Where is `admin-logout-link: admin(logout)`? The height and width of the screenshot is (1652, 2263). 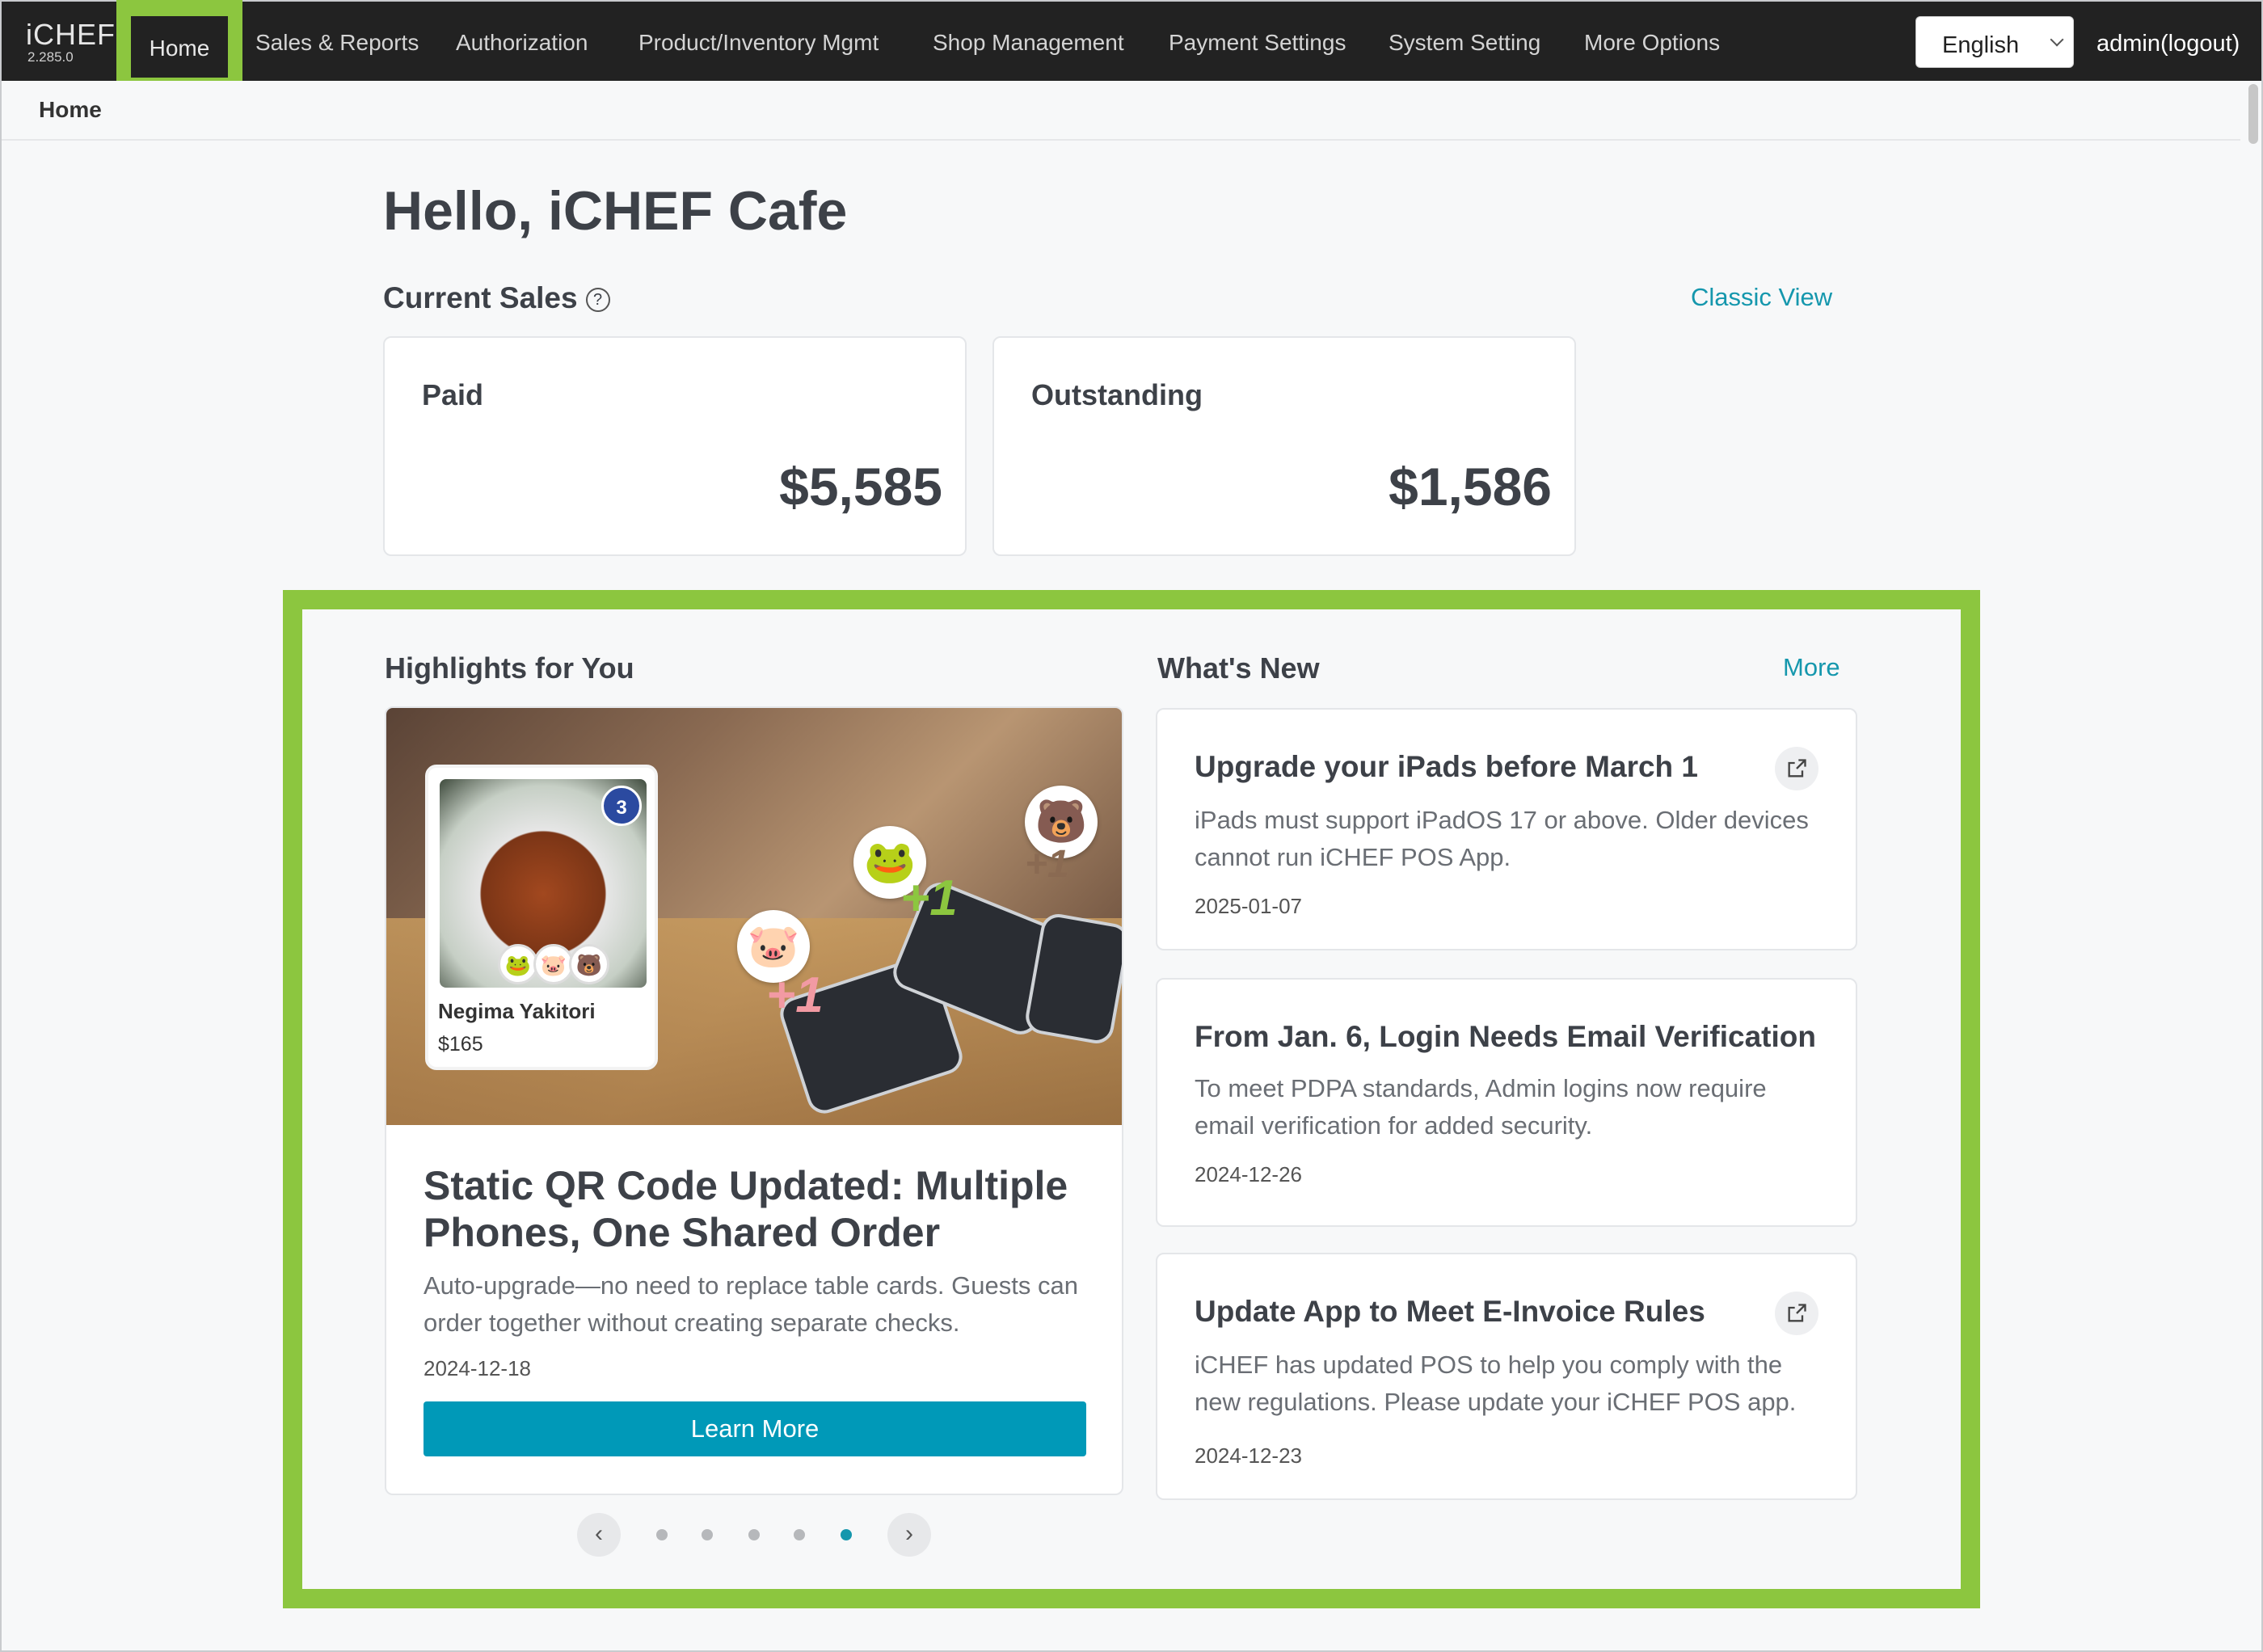
admin-logout-link: admin(logout) is located at coordinates (2168, 44).